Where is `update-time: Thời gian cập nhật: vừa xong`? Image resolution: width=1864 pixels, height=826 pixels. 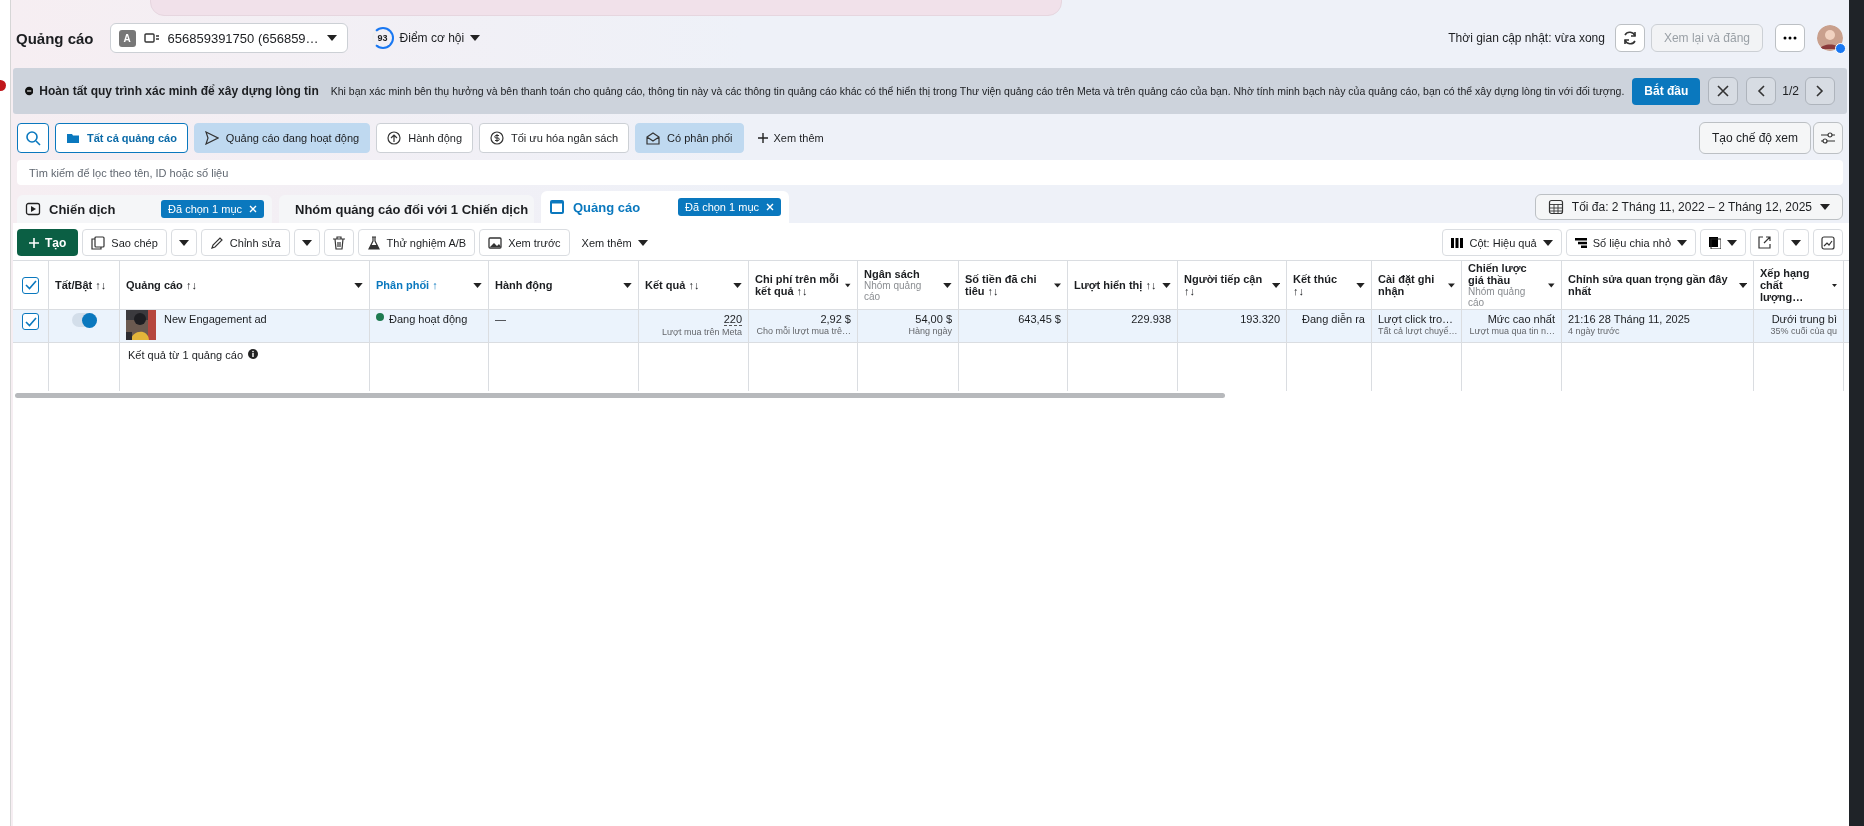 update-time: Thời gian cập nhật: vừa xong is located at coordinates (1526, 38).